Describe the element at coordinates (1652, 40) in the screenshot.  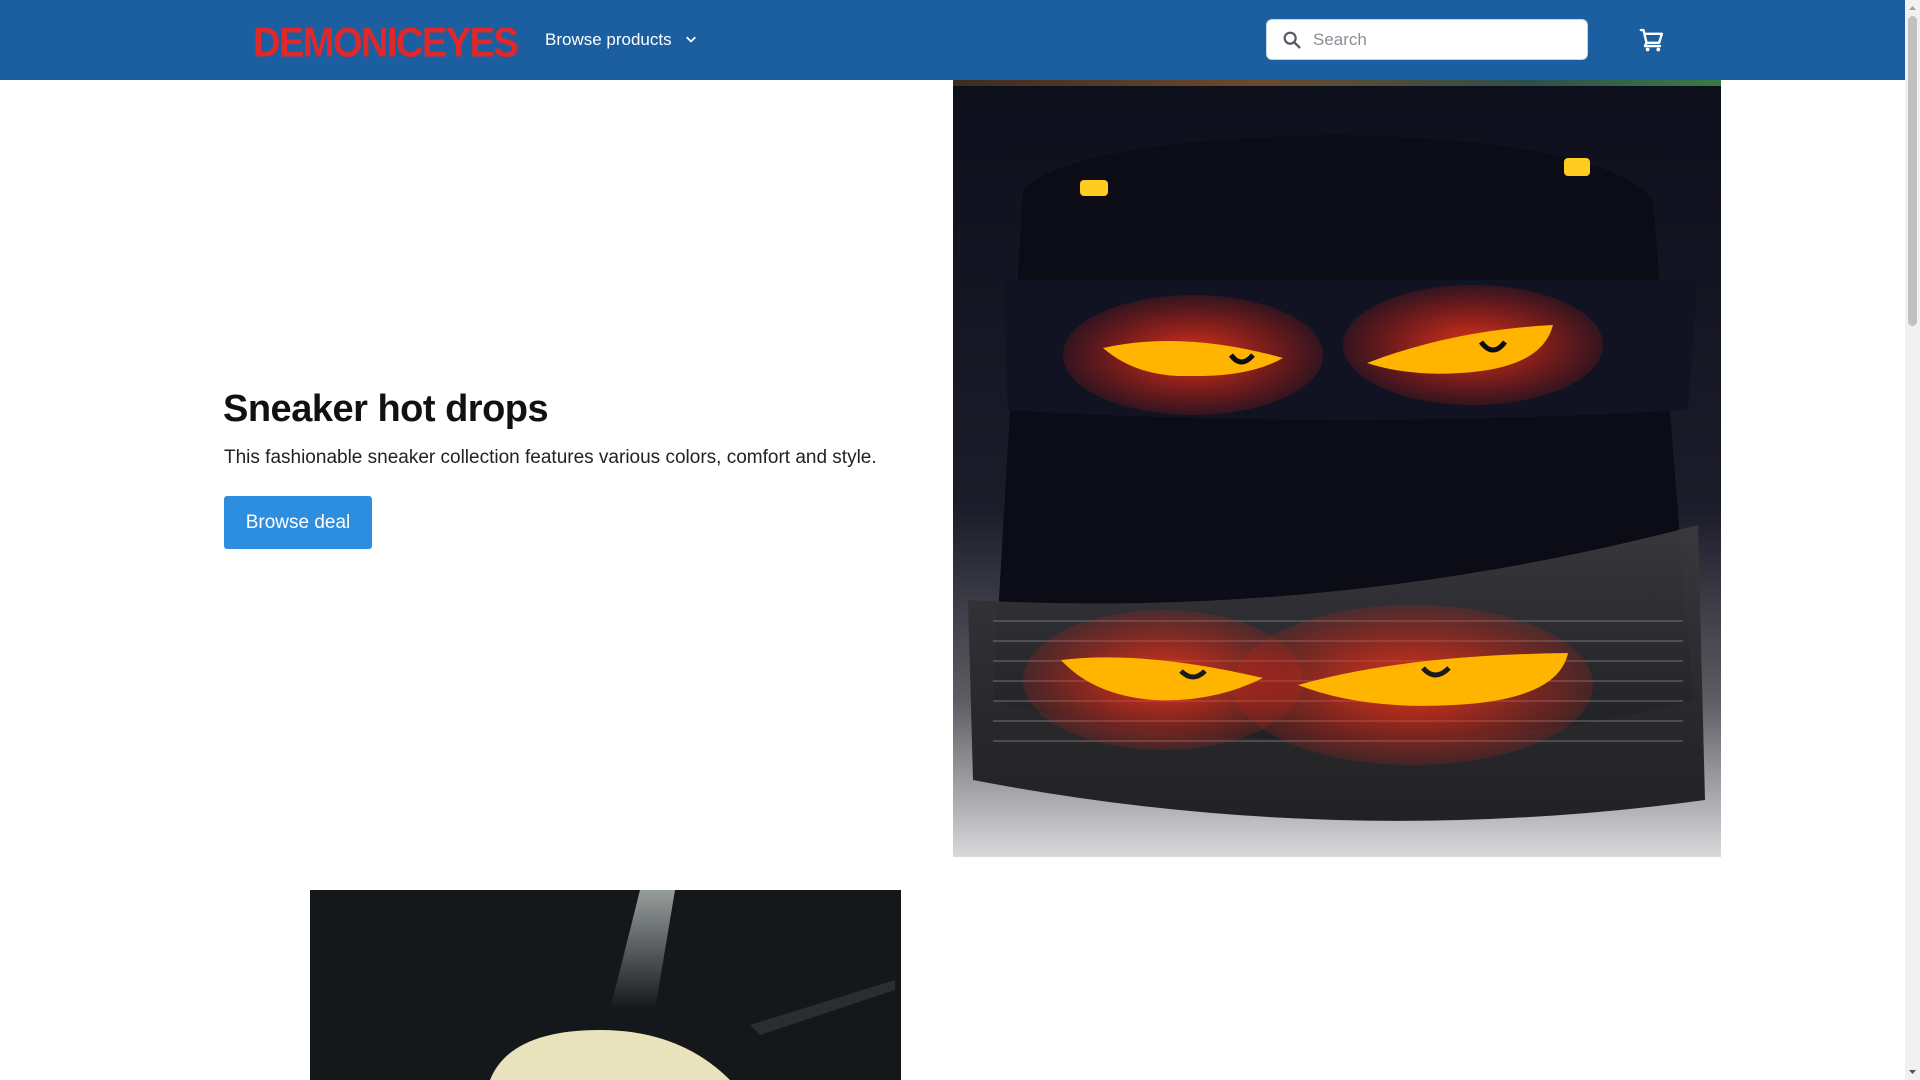
I see `cart-icon` at that location.